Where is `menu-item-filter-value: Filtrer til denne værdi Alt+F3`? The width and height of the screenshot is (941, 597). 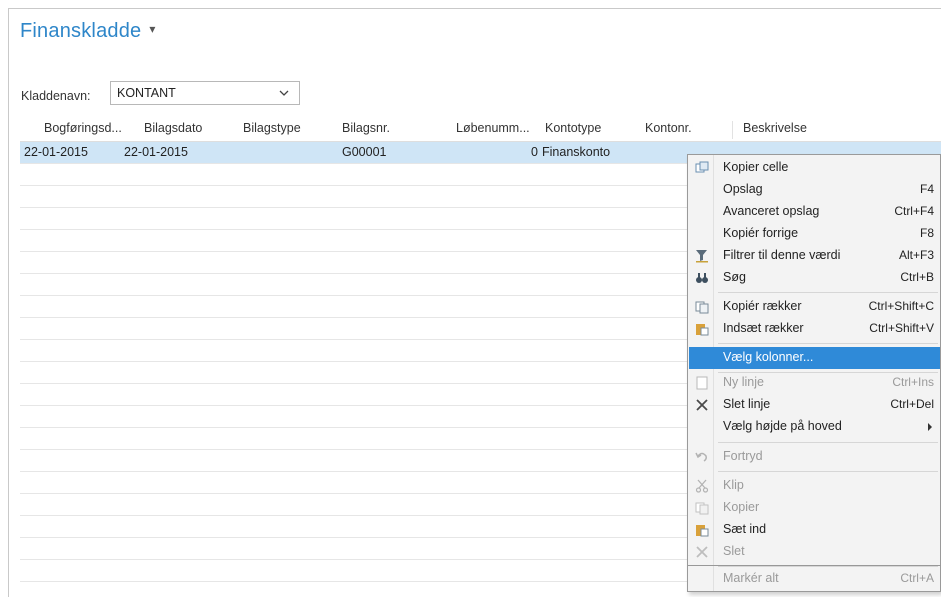
menu-item-filter-value: Filtrer til denne værdi Alt+F3 is located at coordinates (814, 256).